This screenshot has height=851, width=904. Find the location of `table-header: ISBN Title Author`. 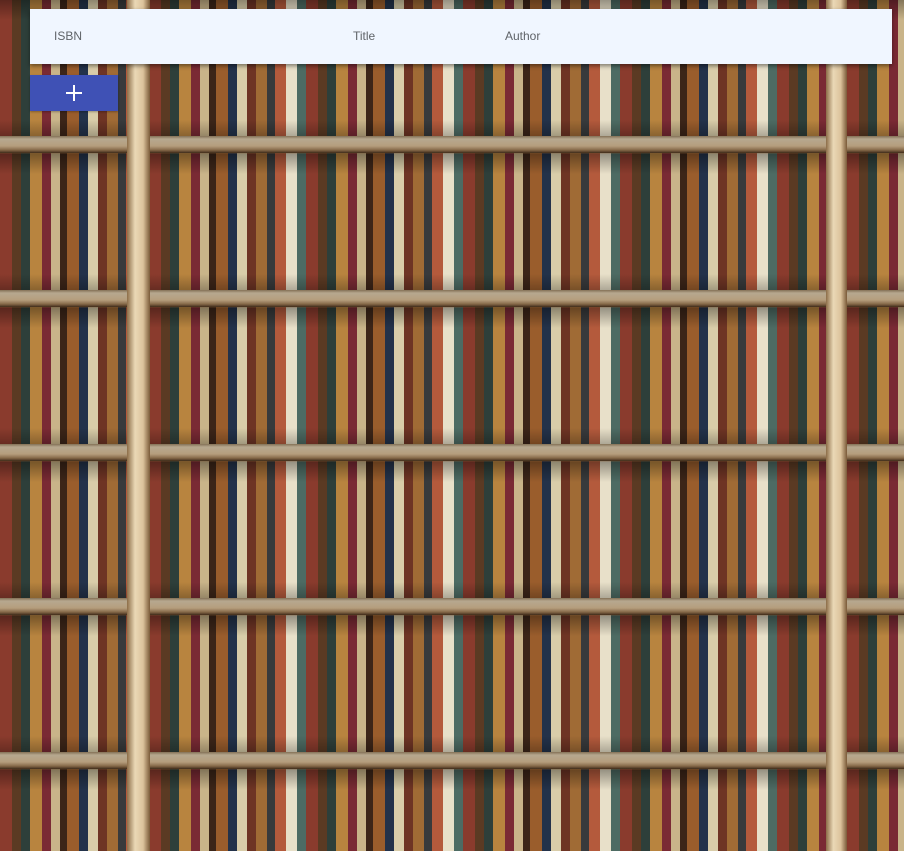

table-header: ISBN Title Author is located at coordinates (461, 36).